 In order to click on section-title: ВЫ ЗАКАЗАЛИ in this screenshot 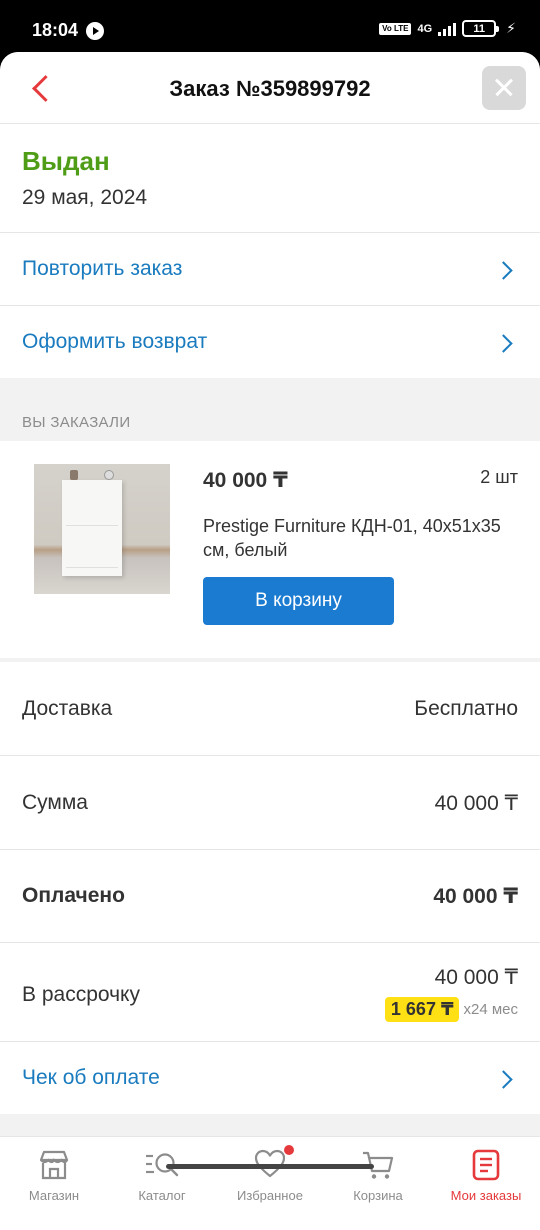, I will do `click(76, 422)`.